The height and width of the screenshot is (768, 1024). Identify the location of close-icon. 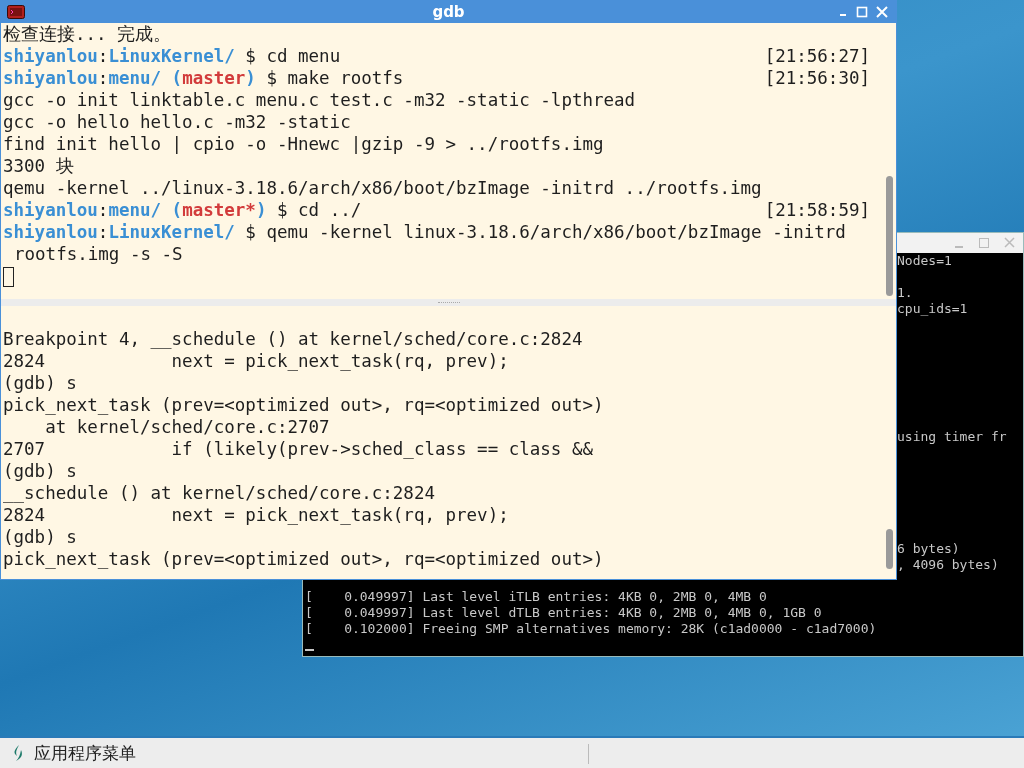
(882, 12).